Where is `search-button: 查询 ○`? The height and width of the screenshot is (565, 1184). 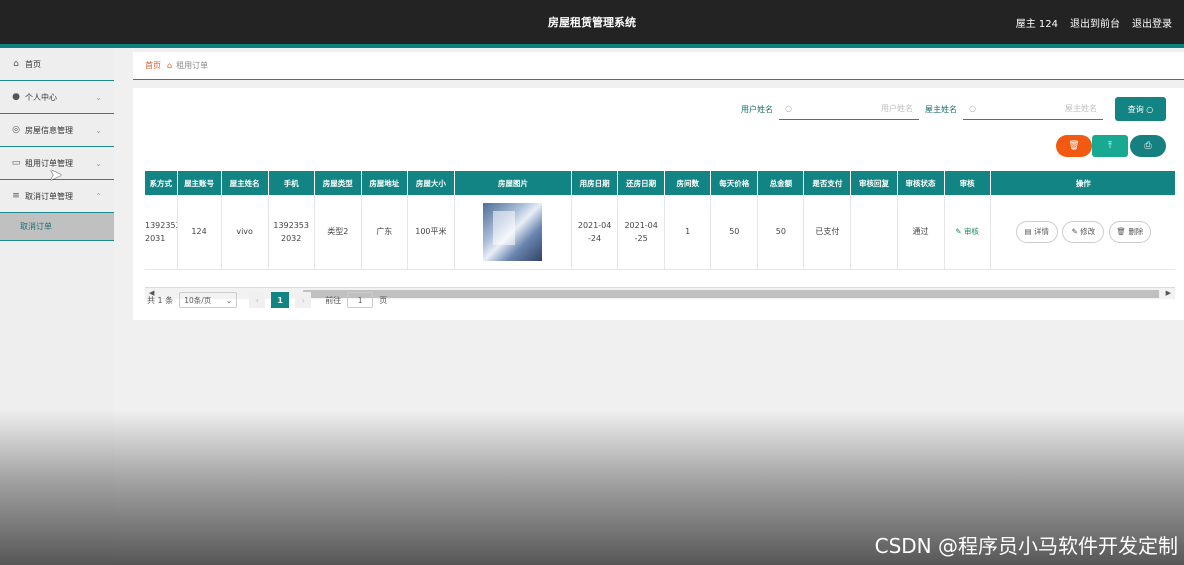 search-button: 查询 ○ is located at coordinates (1140, 109).